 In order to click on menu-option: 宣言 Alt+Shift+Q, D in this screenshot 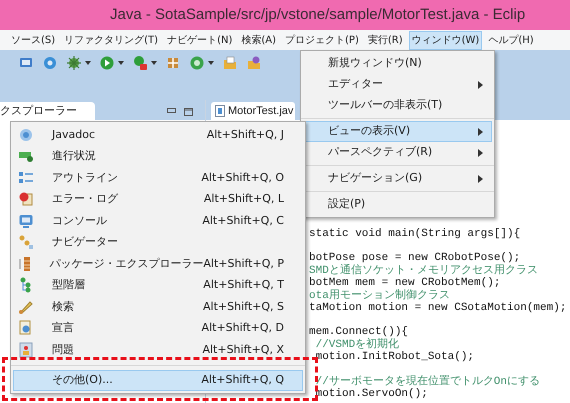, I will do `click(158, 328)`.